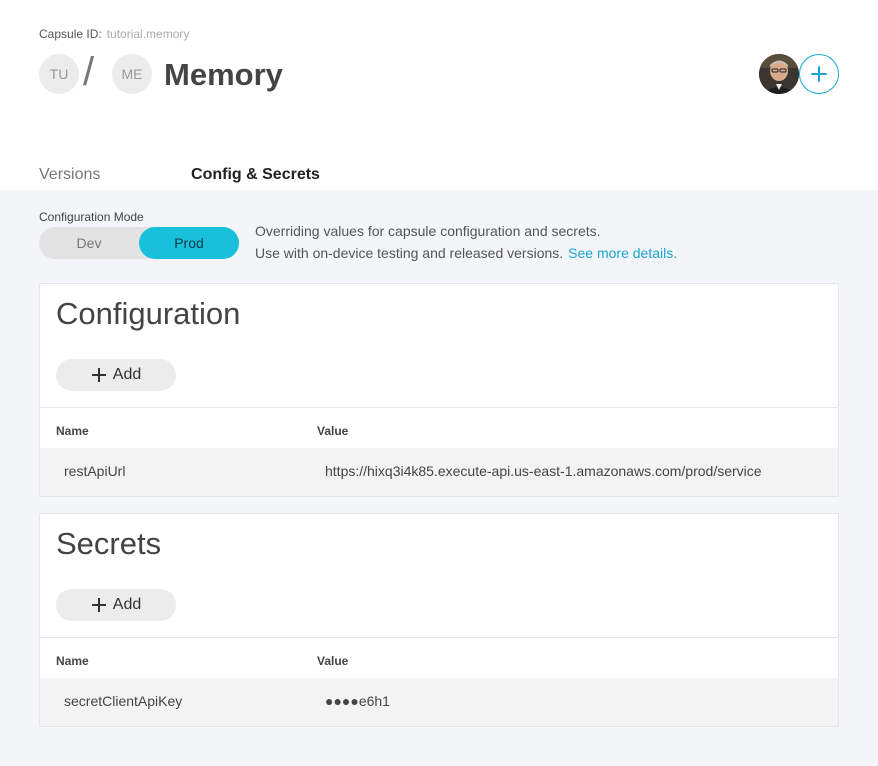 The width and height of the screenshot is (878, 766). I want to click on breadcrumb-tu: TU, so click(59, 74).